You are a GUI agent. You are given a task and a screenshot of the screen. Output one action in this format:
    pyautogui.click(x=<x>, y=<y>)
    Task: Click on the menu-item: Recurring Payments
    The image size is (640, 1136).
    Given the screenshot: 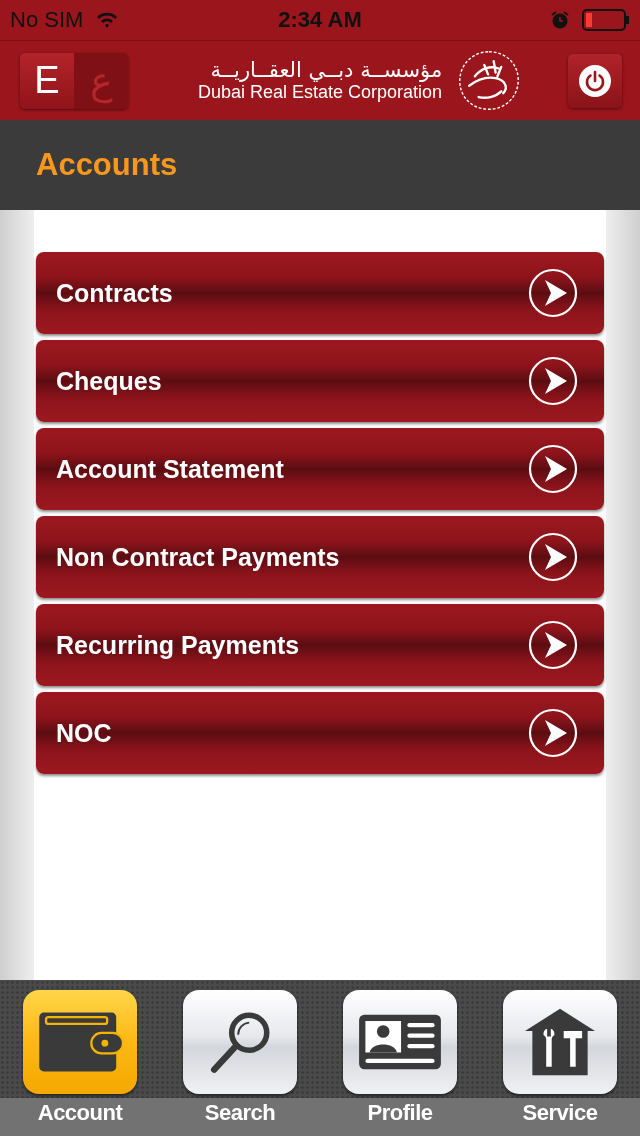 What is the action you would take?
    pyautogui.click(x=320, y=645)
    